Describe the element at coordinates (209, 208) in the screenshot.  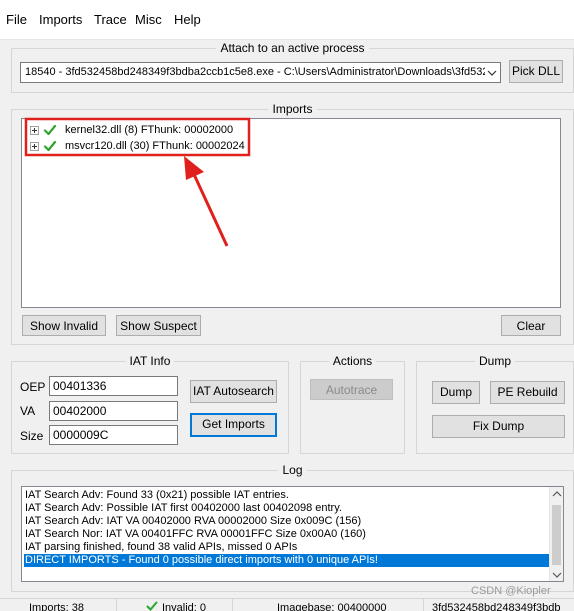
I see `annotation-arrow-shaft` at that location.